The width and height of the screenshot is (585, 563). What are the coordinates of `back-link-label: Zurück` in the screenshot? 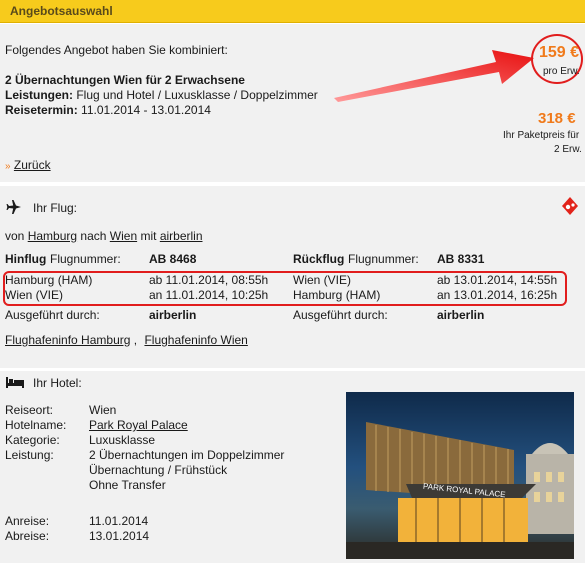 It's located at (32, 165).